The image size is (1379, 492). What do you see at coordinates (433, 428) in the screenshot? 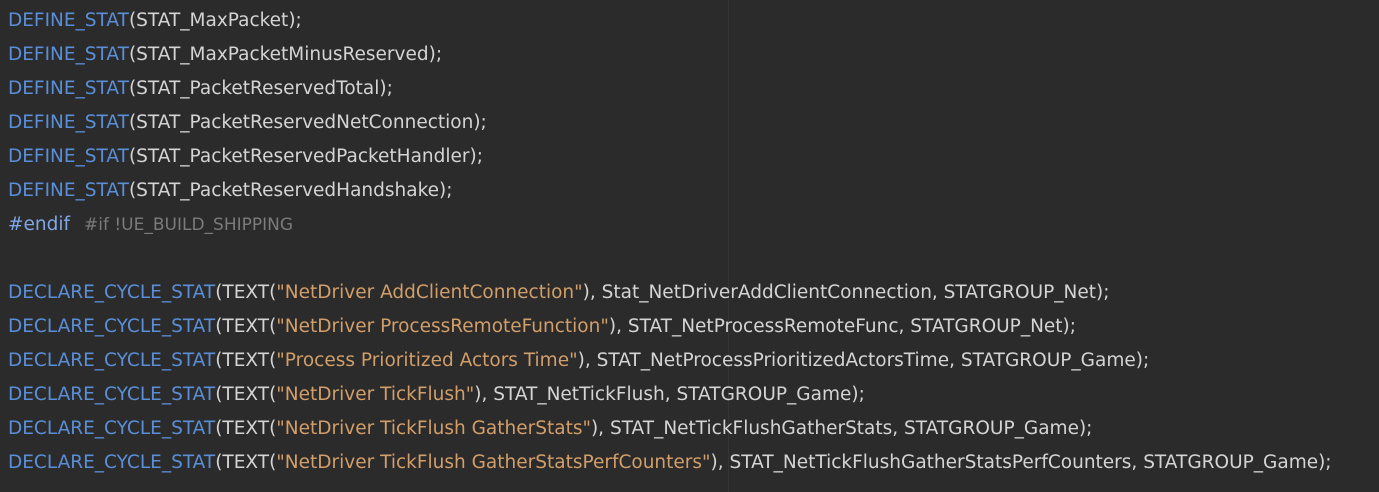
I see `string-literal: "NetDriver TickFlush GatherStats"` at bounding box center [433, 428].